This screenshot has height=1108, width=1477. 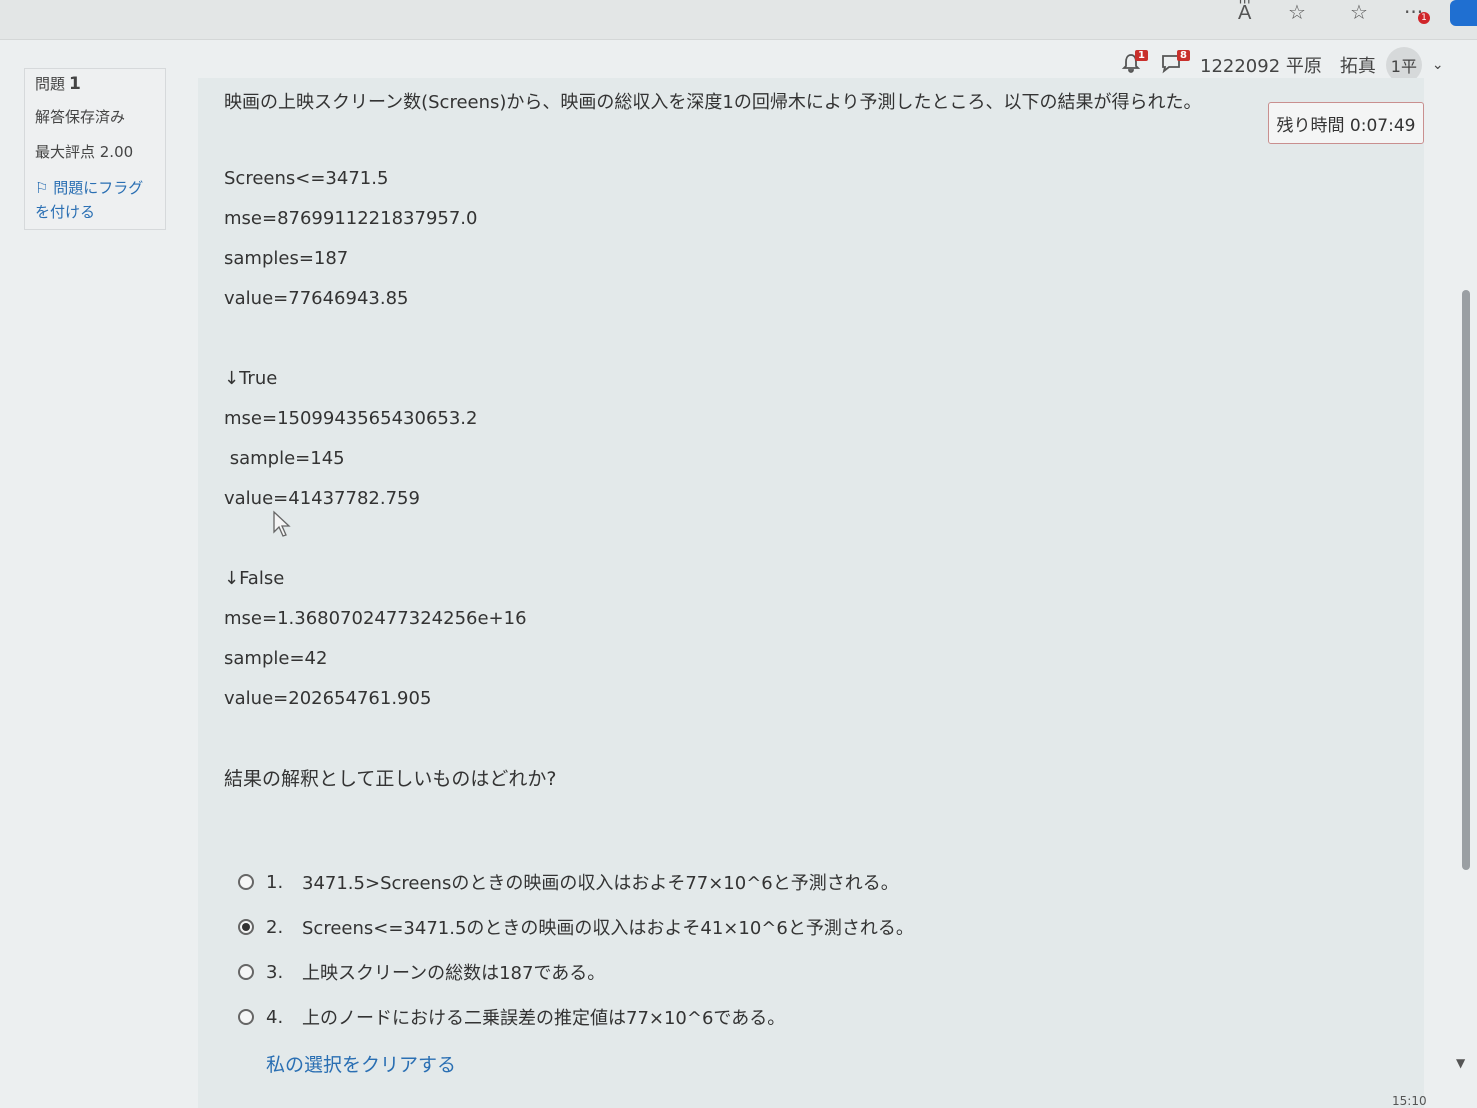 I want to click on clear-choice-link: 私の選択をクリアする, so click(x=361, y=1063).